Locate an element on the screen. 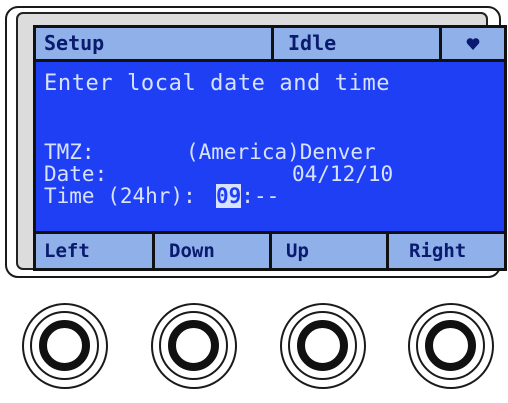 The height and width of the screenshot is (403, 508). up-button is located at coordinates (323, 346).